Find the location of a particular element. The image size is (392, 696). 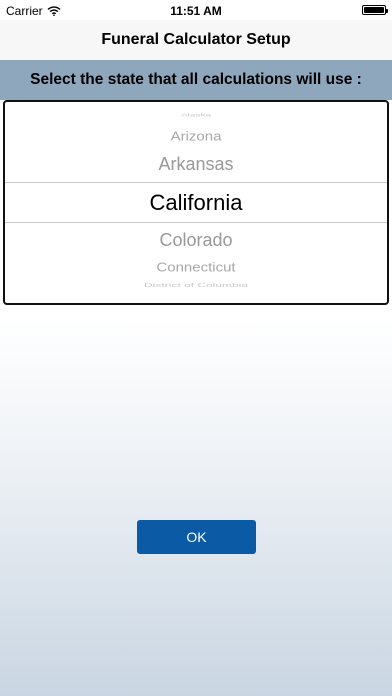

status-bar: Carrier 11:51 AM is located at coordinates (196, 10).